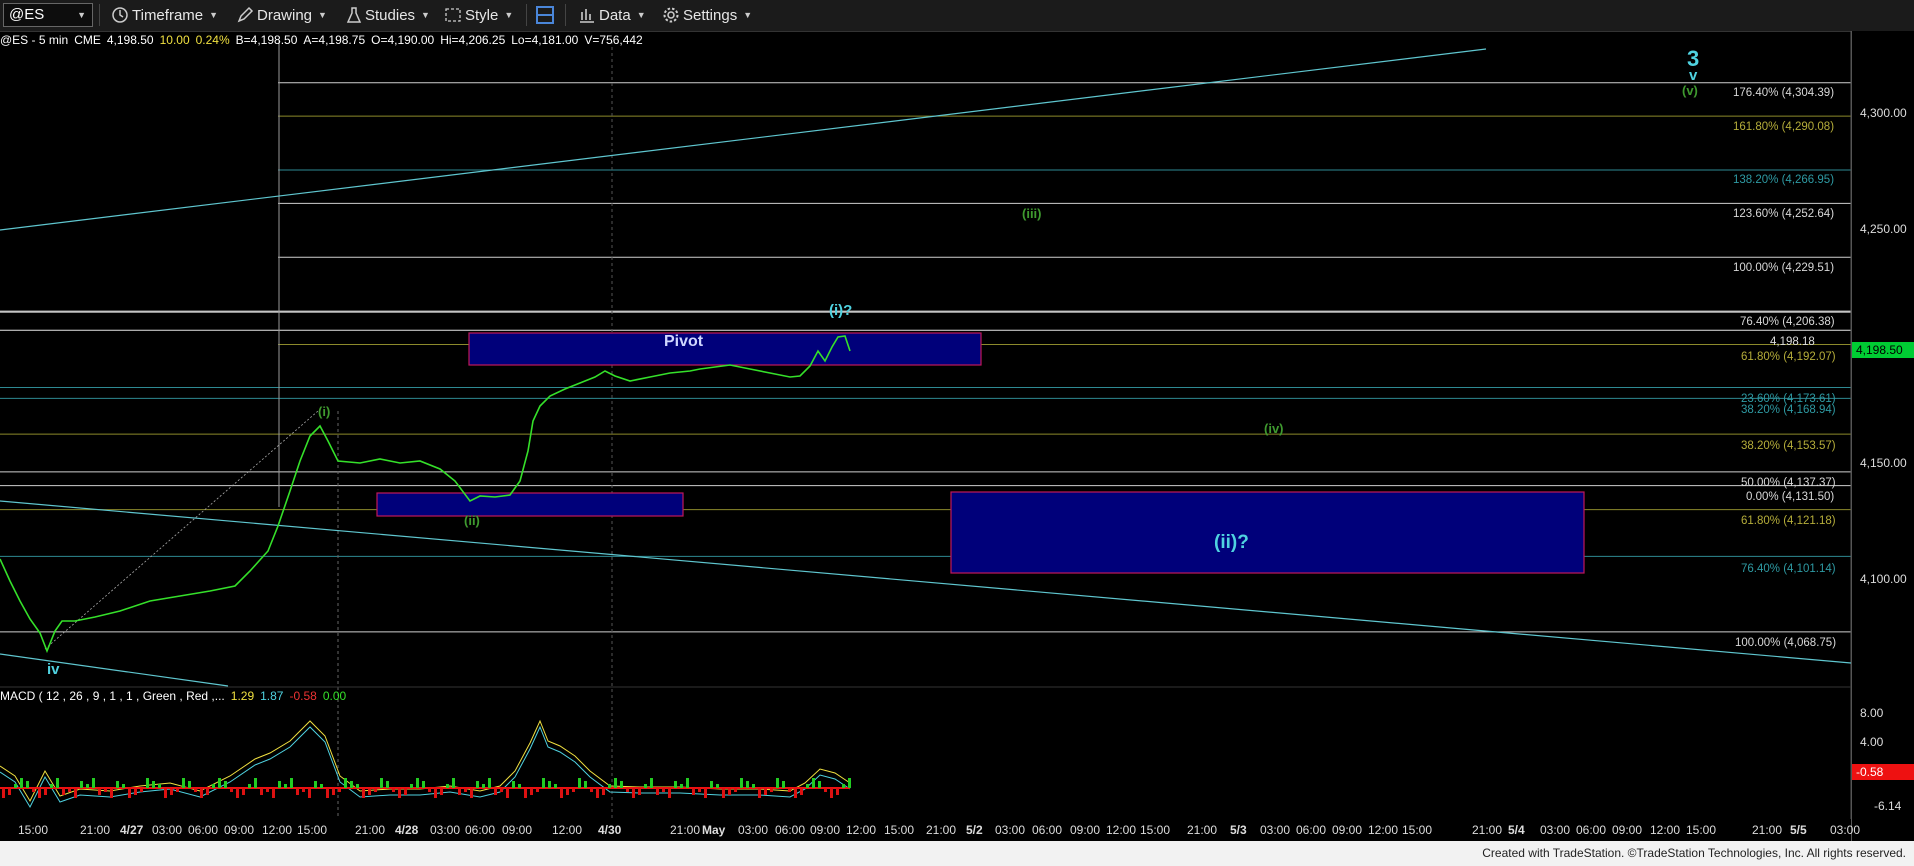 This screenshot has height=866, width=1914. I want to click on pencil-icon, so click(245, 14).